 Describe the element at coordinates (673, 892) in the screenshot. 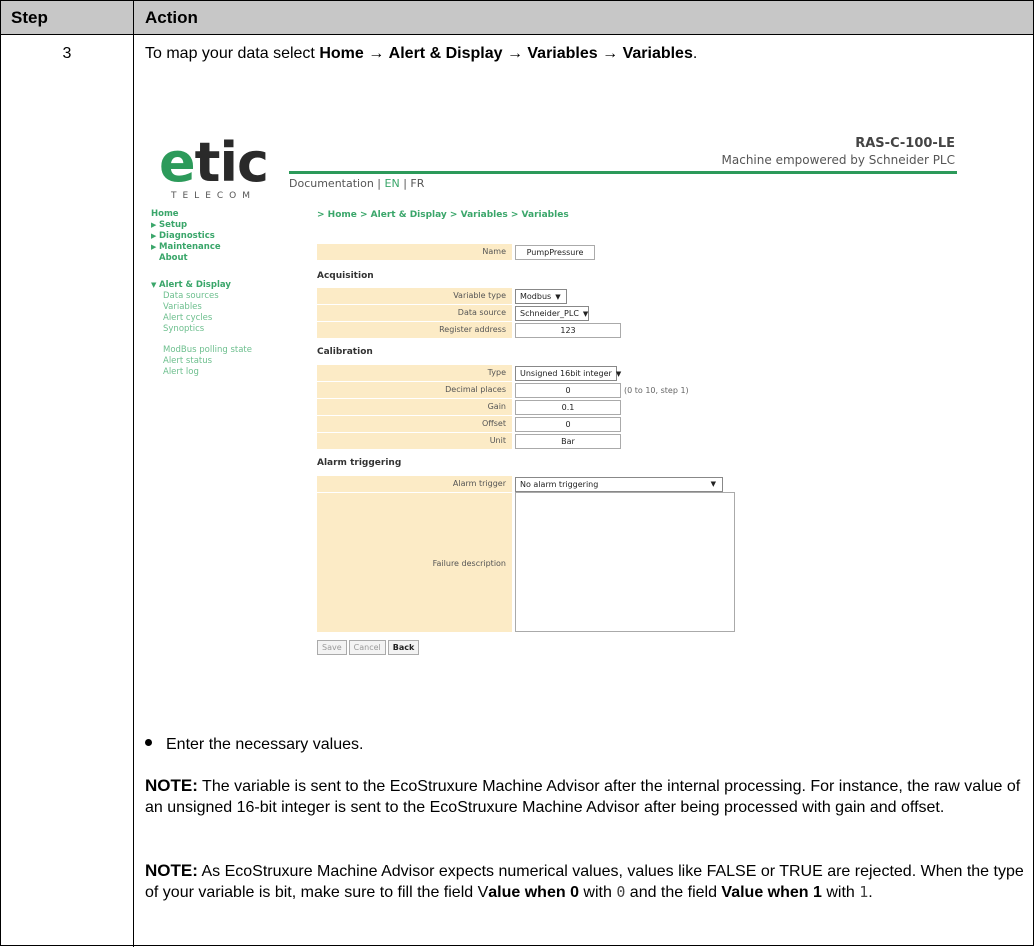

I see `note-text: and the field` at that location.